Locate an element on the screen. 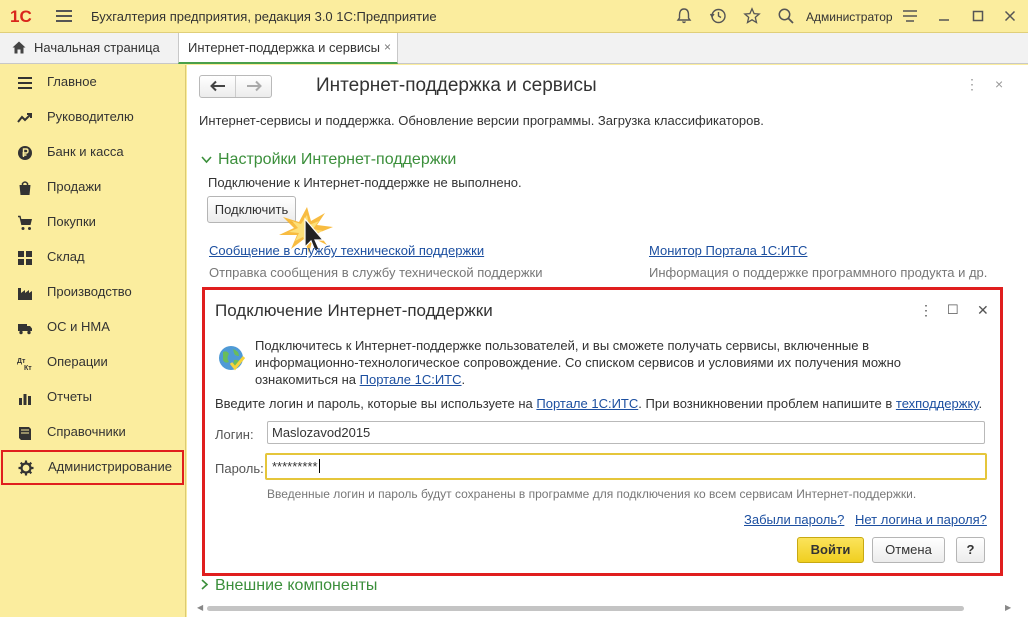 This screenshot has width=1028, height=617. truck-icon is located at coordinates (25, 329).